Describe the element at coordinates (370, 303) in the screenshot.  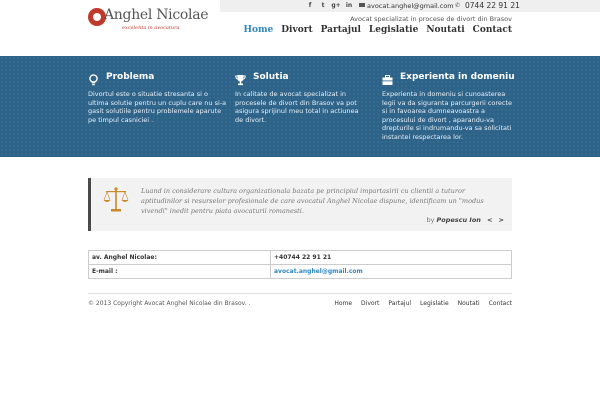
I see `footer-link-divort: Divort` at that location.